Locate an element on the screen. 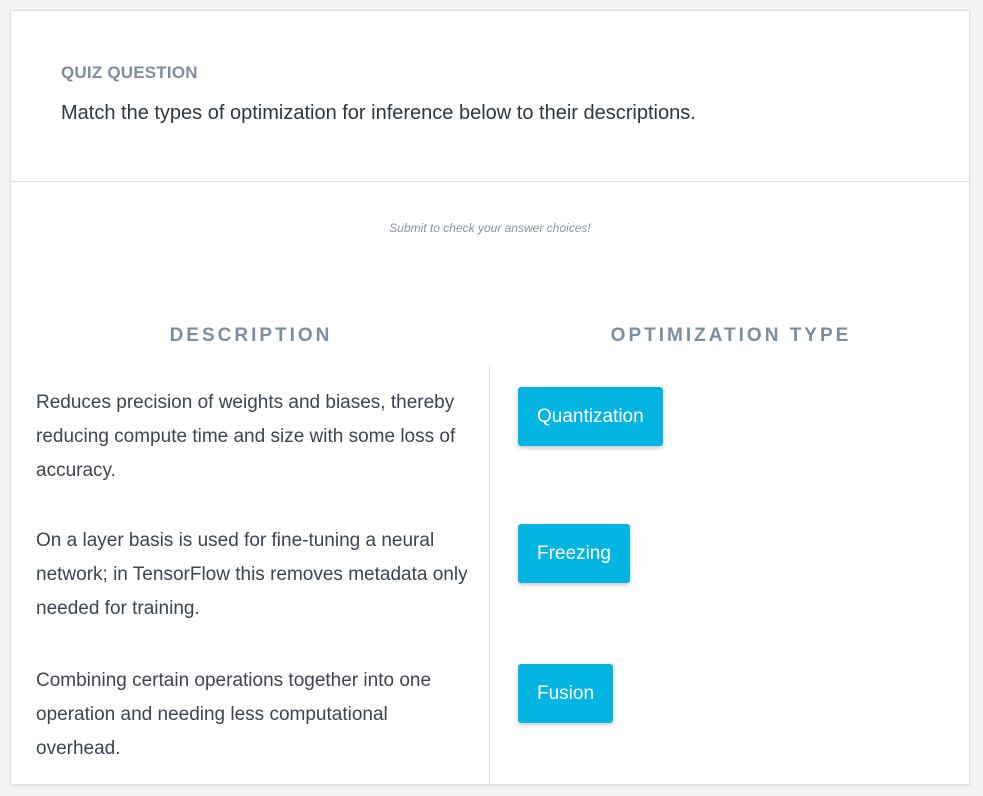 This screenshot has width=983, height=796. submit-hint: Submit to check your answer choices! is located at coordinates (490, 228).